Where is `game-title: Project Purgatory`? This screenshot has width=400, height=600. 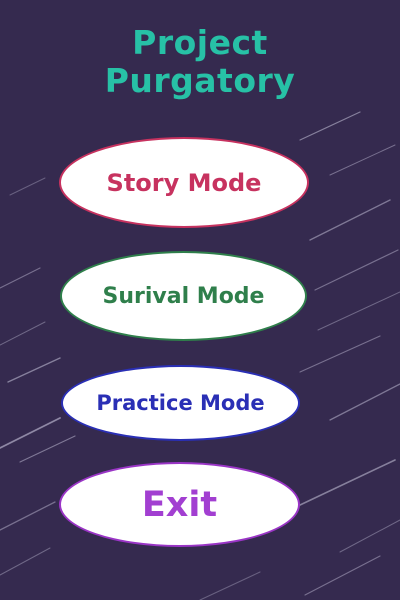
game-title: Project Purgatory is located at coordinates (200, 62).